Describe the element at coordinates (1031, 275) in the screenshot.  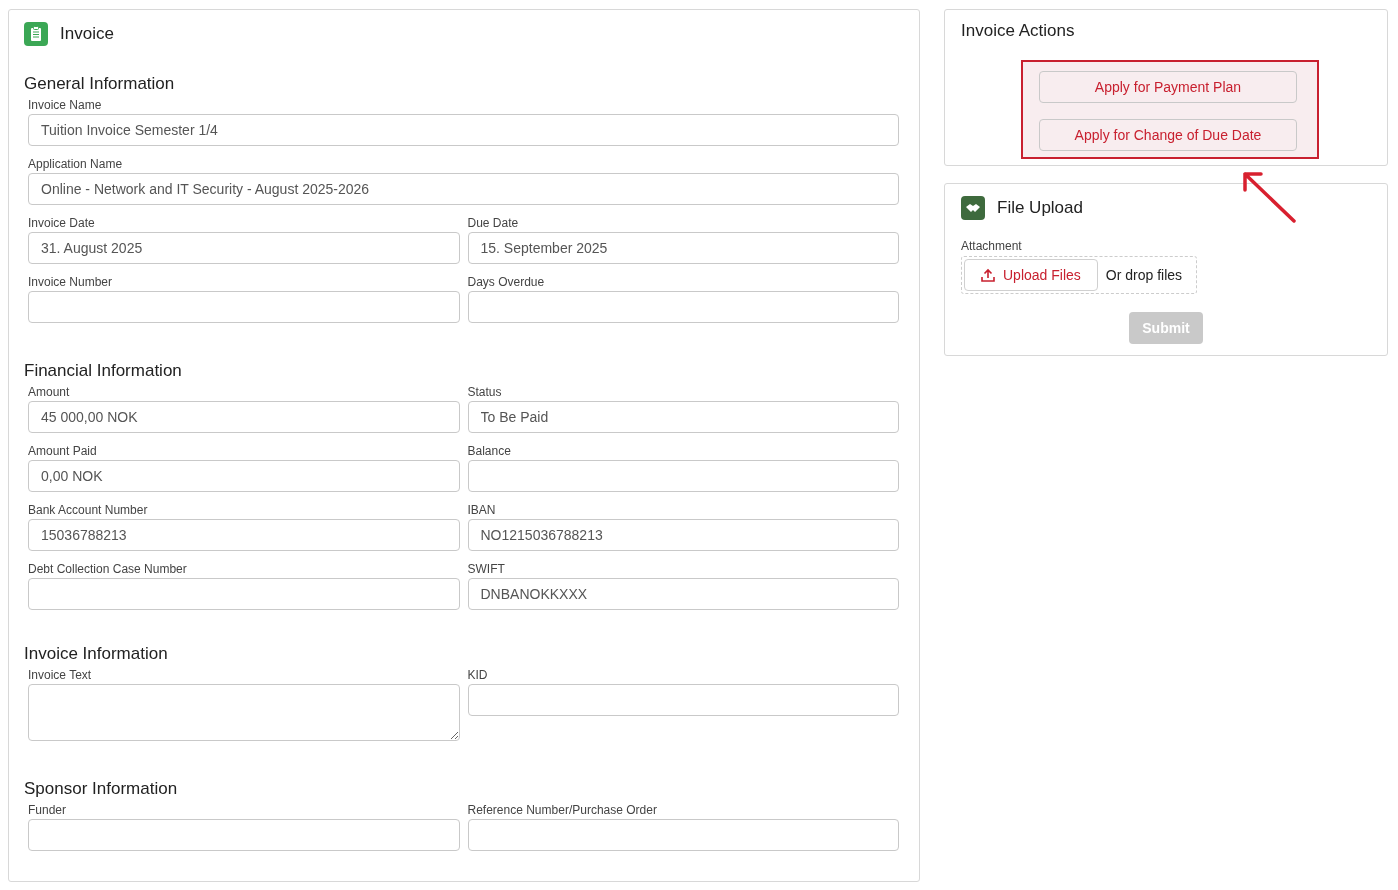
I see `upload-button: Upload Files` at that location.